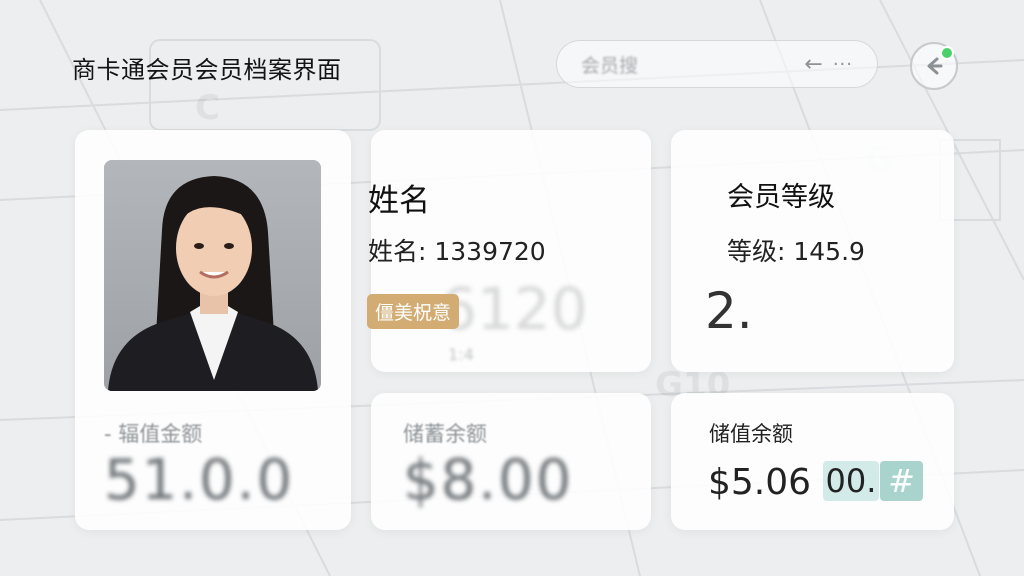 The width and height of the screenshot is (1024, 576). What do you see at coordinates (457, 251) in the screenshot?
I see `name-value: 姓名: 1339720` at bounding box center [457, 251].